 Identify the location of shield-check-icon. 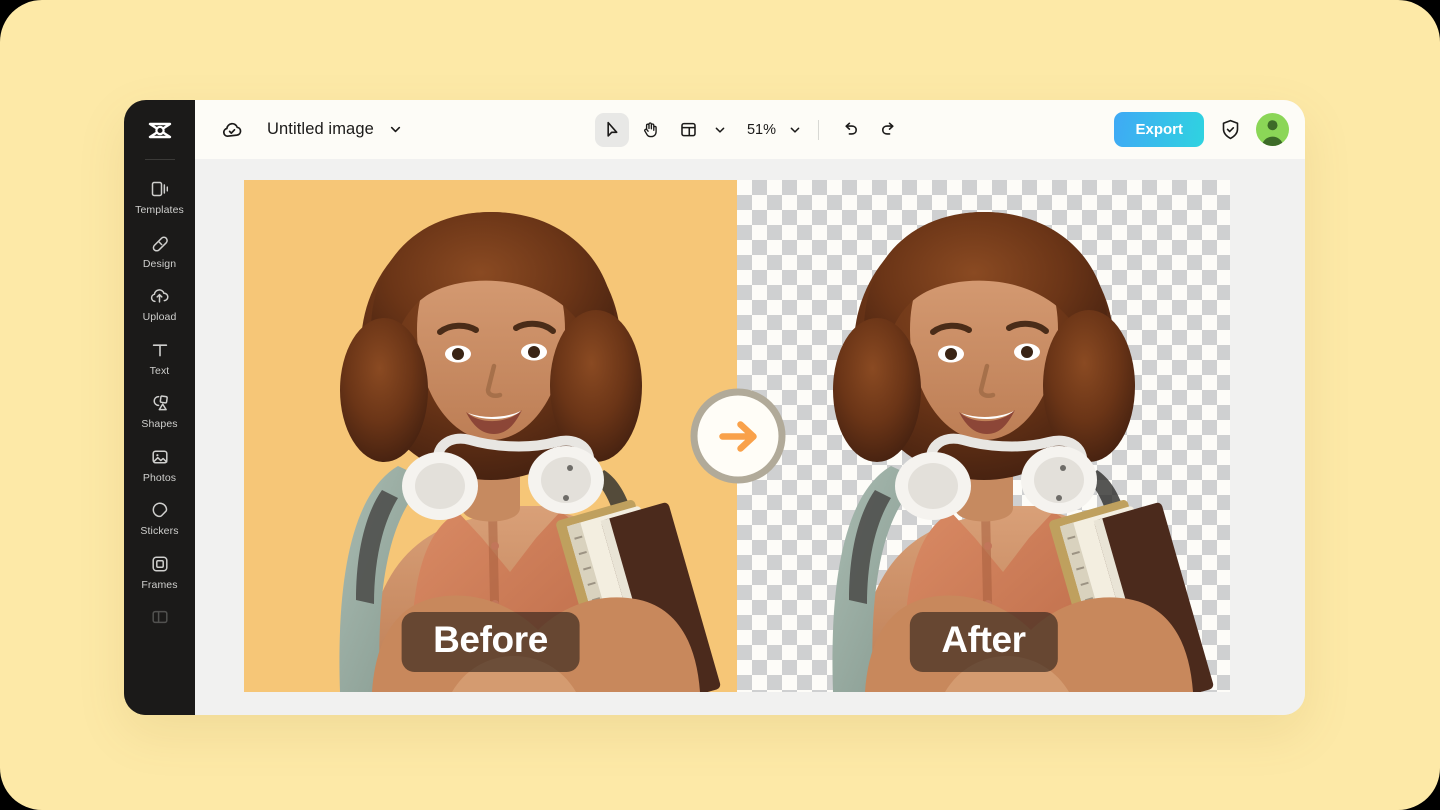
(1230, 130).